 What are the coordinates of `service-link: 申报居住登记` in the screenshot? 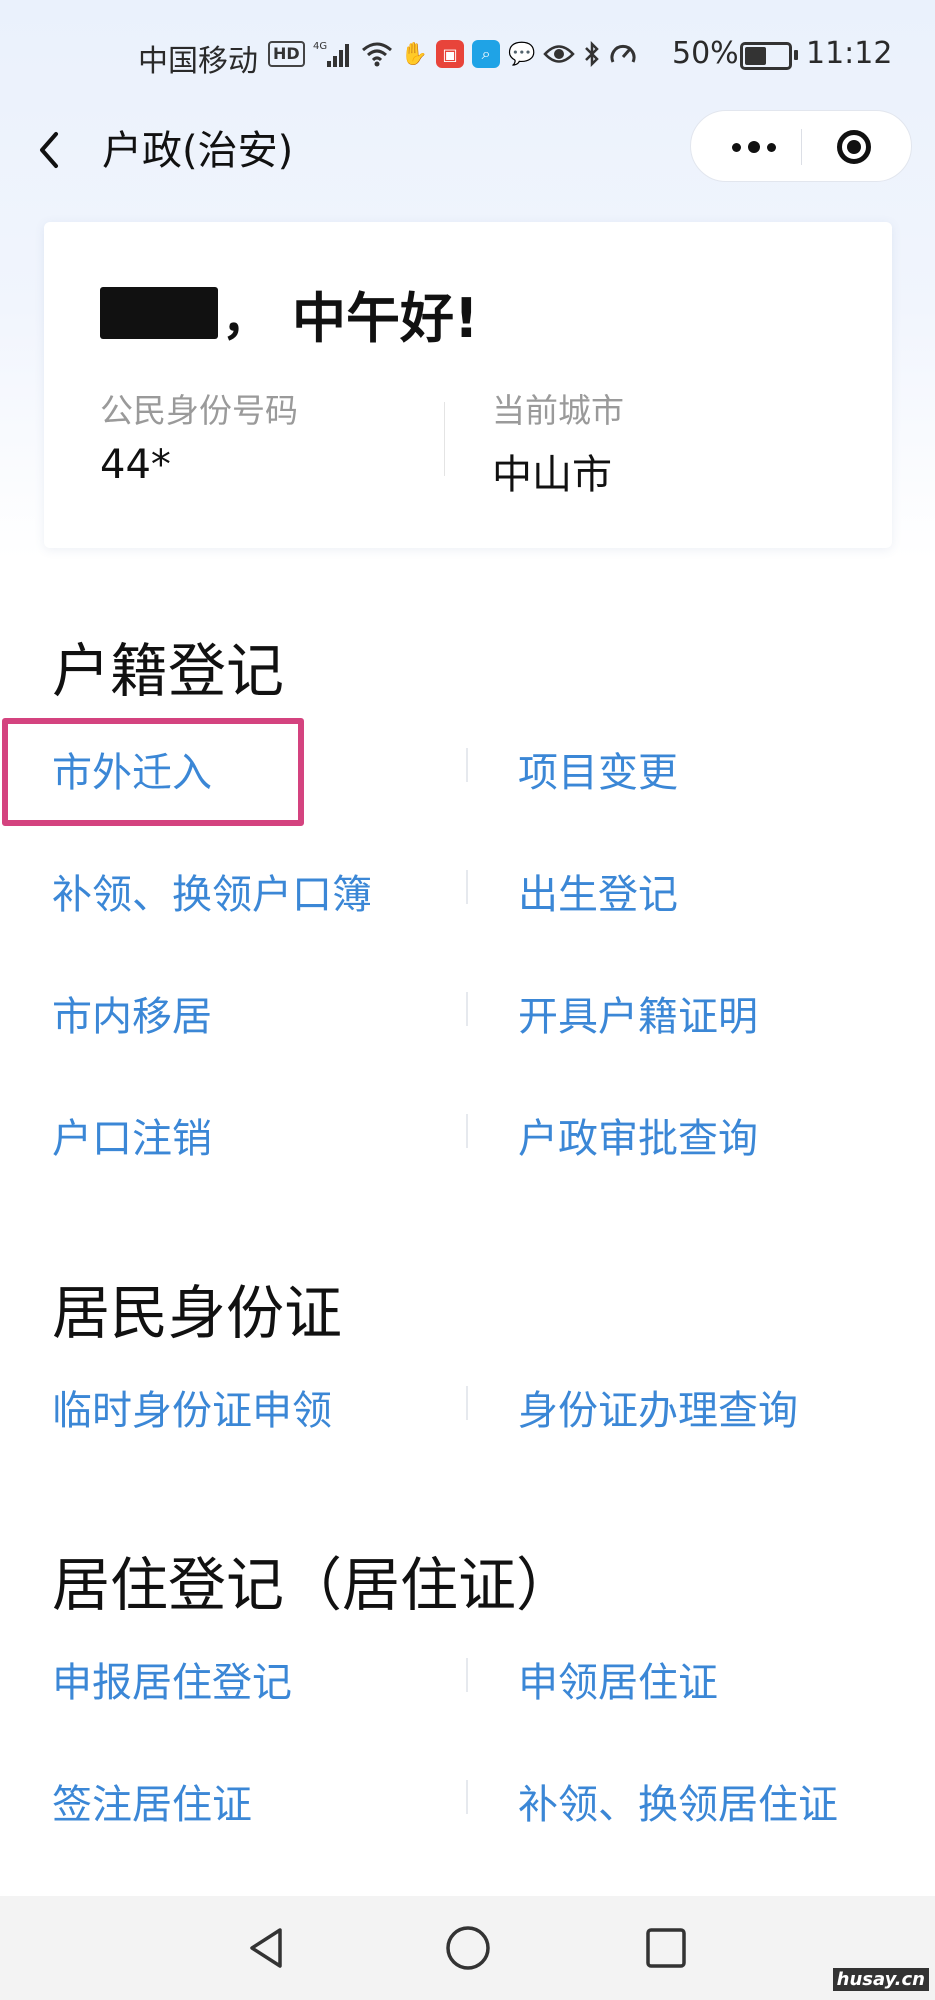 It's located at (172, 1679).